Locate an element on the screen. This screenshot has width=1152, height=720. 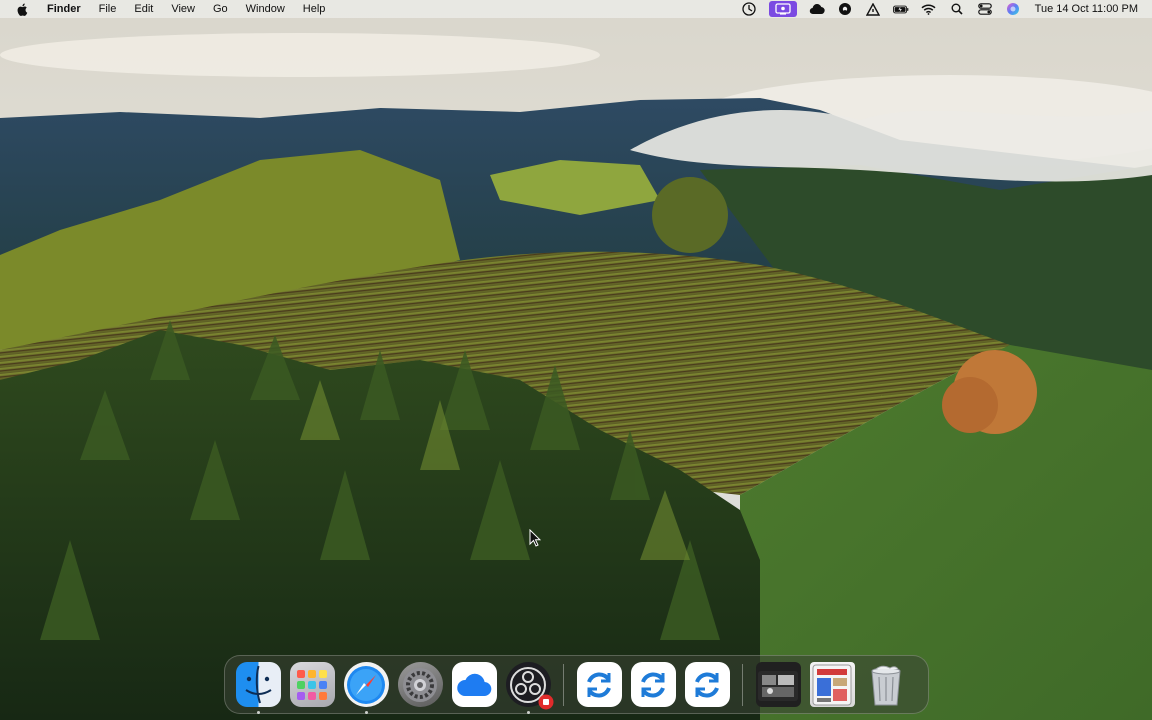
siri-icon is located at coordinates (1013, 9).